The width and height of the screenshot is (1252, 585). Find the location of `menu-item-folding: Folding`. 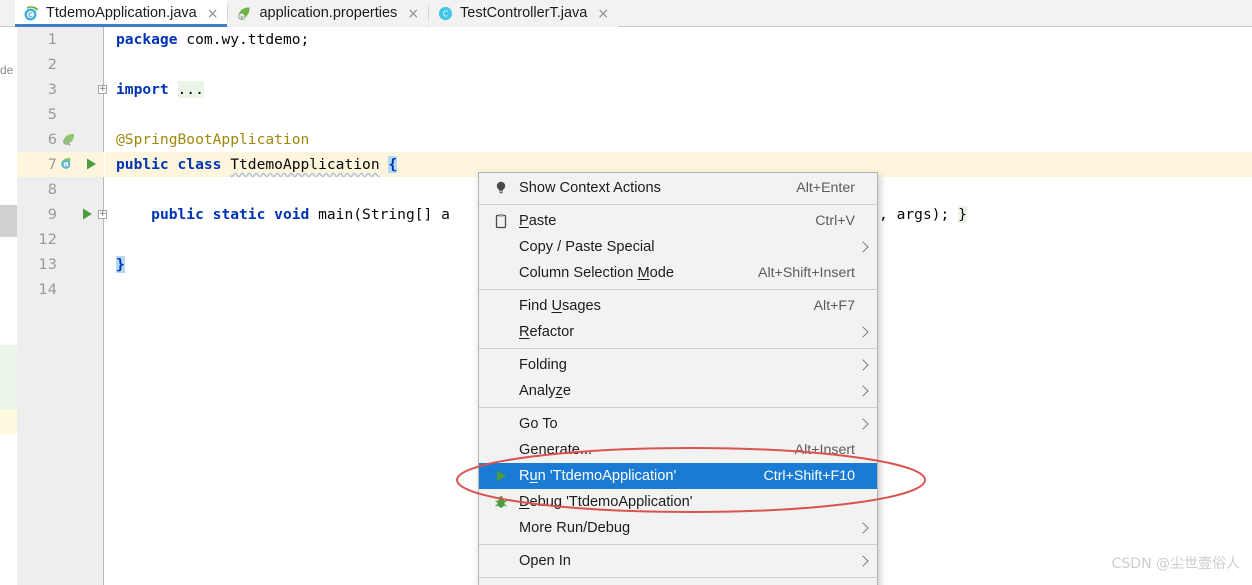

menu-item-folding: Folding is located at coordinates (678, 365).